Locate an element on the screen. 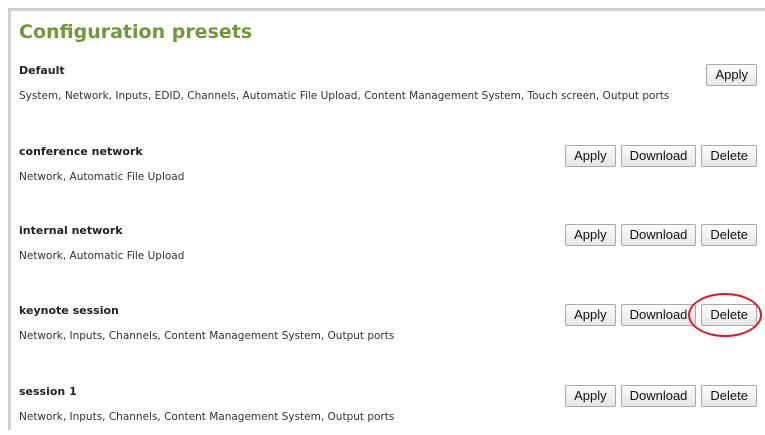 Image resolution: width=765 pixels, height=435 pixels. preset-name: conference network is located at coordinates (81, 151).